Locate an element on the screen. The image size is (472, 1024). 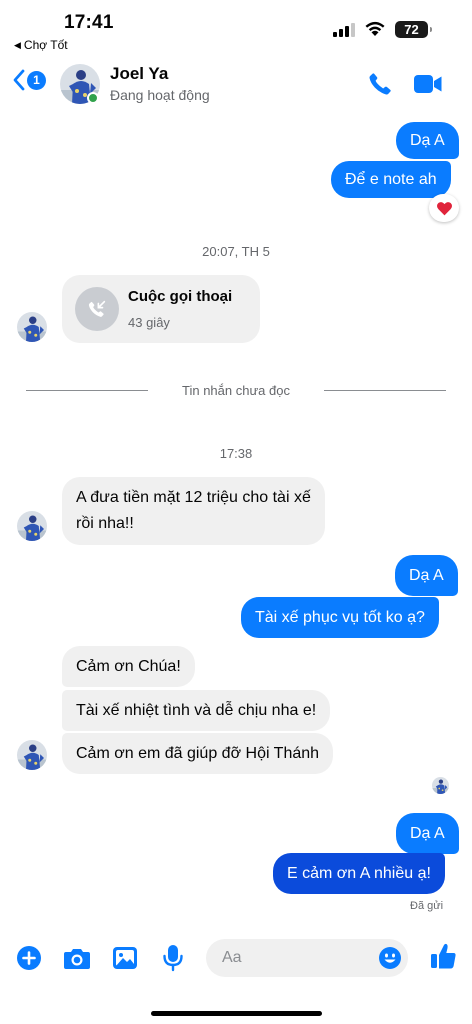
camera-icon is located at coordinates (77, 958).